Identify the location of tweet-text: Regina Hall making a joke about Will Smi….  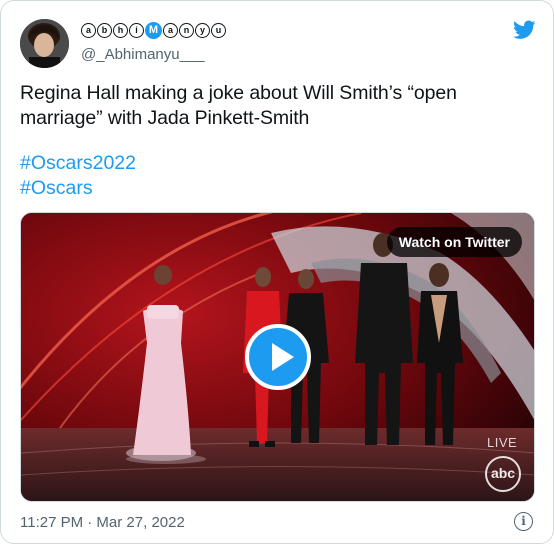
(238, 105).